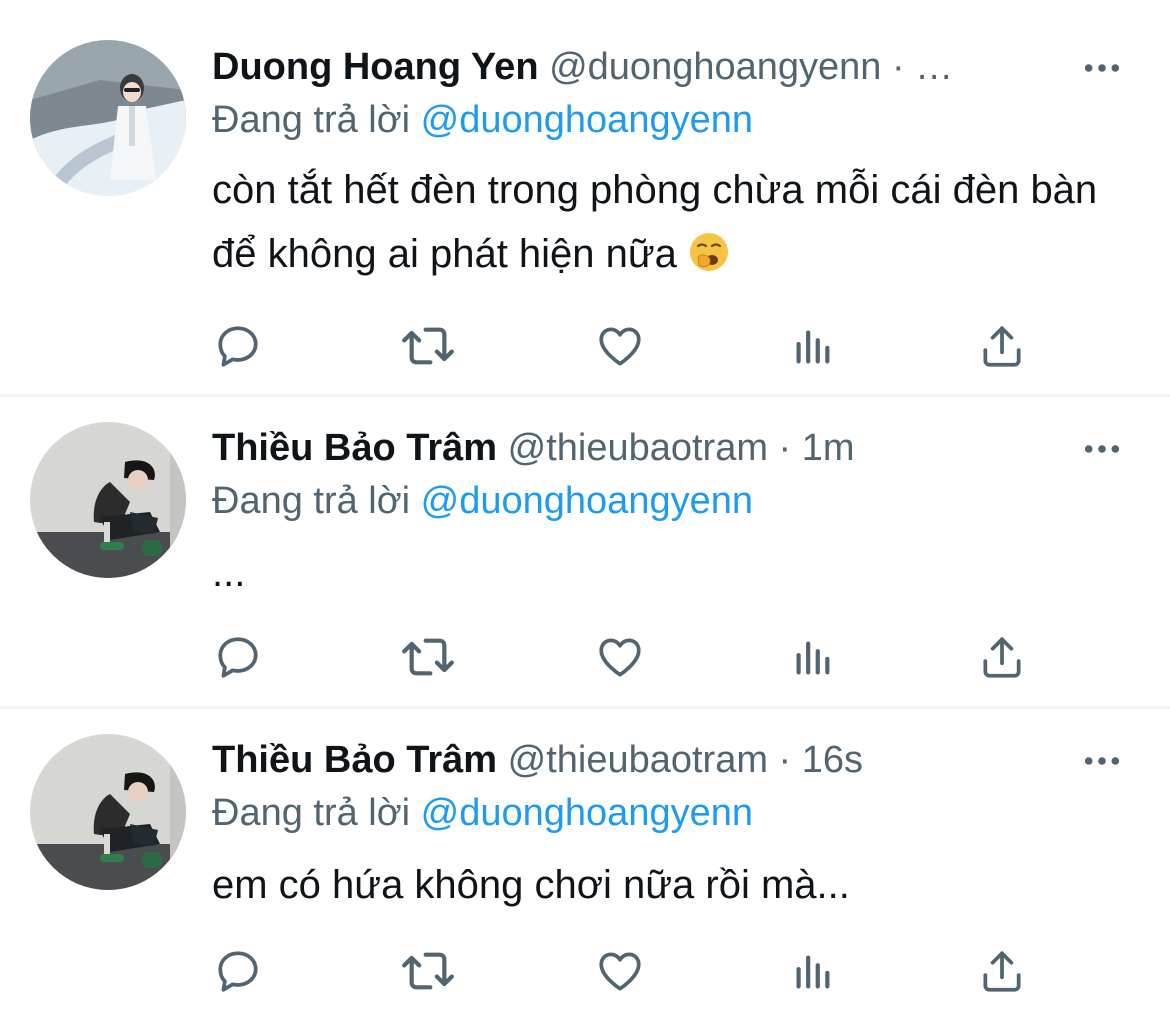  I want to click on handle-and-time: @thieubaotram · 16s, so click(685, 760).